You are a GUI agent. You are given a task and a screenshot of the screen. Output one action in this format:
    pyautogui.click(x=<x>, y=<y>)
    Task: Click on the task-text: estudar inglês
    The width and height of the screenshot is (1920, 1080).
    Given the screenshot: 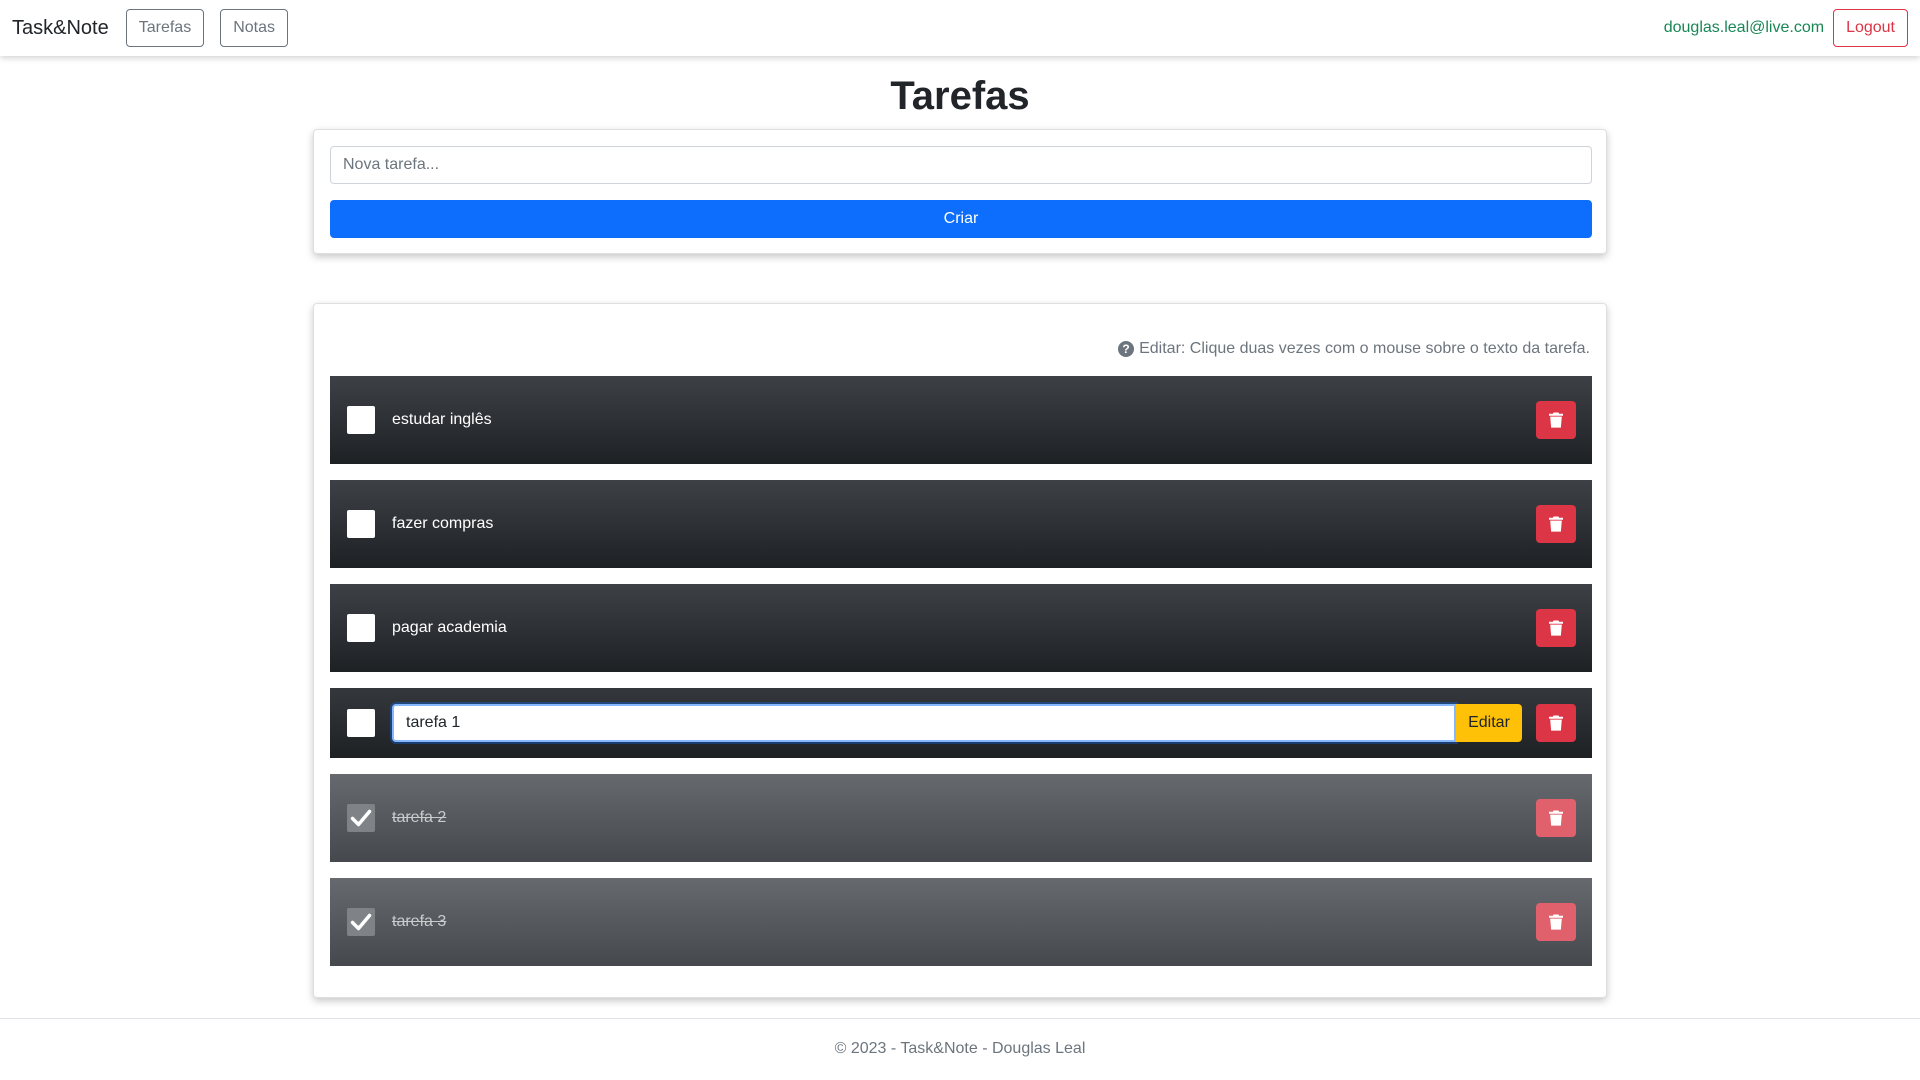 What is the action you would take?
    pyautogui.click(x=442, y=420)
    